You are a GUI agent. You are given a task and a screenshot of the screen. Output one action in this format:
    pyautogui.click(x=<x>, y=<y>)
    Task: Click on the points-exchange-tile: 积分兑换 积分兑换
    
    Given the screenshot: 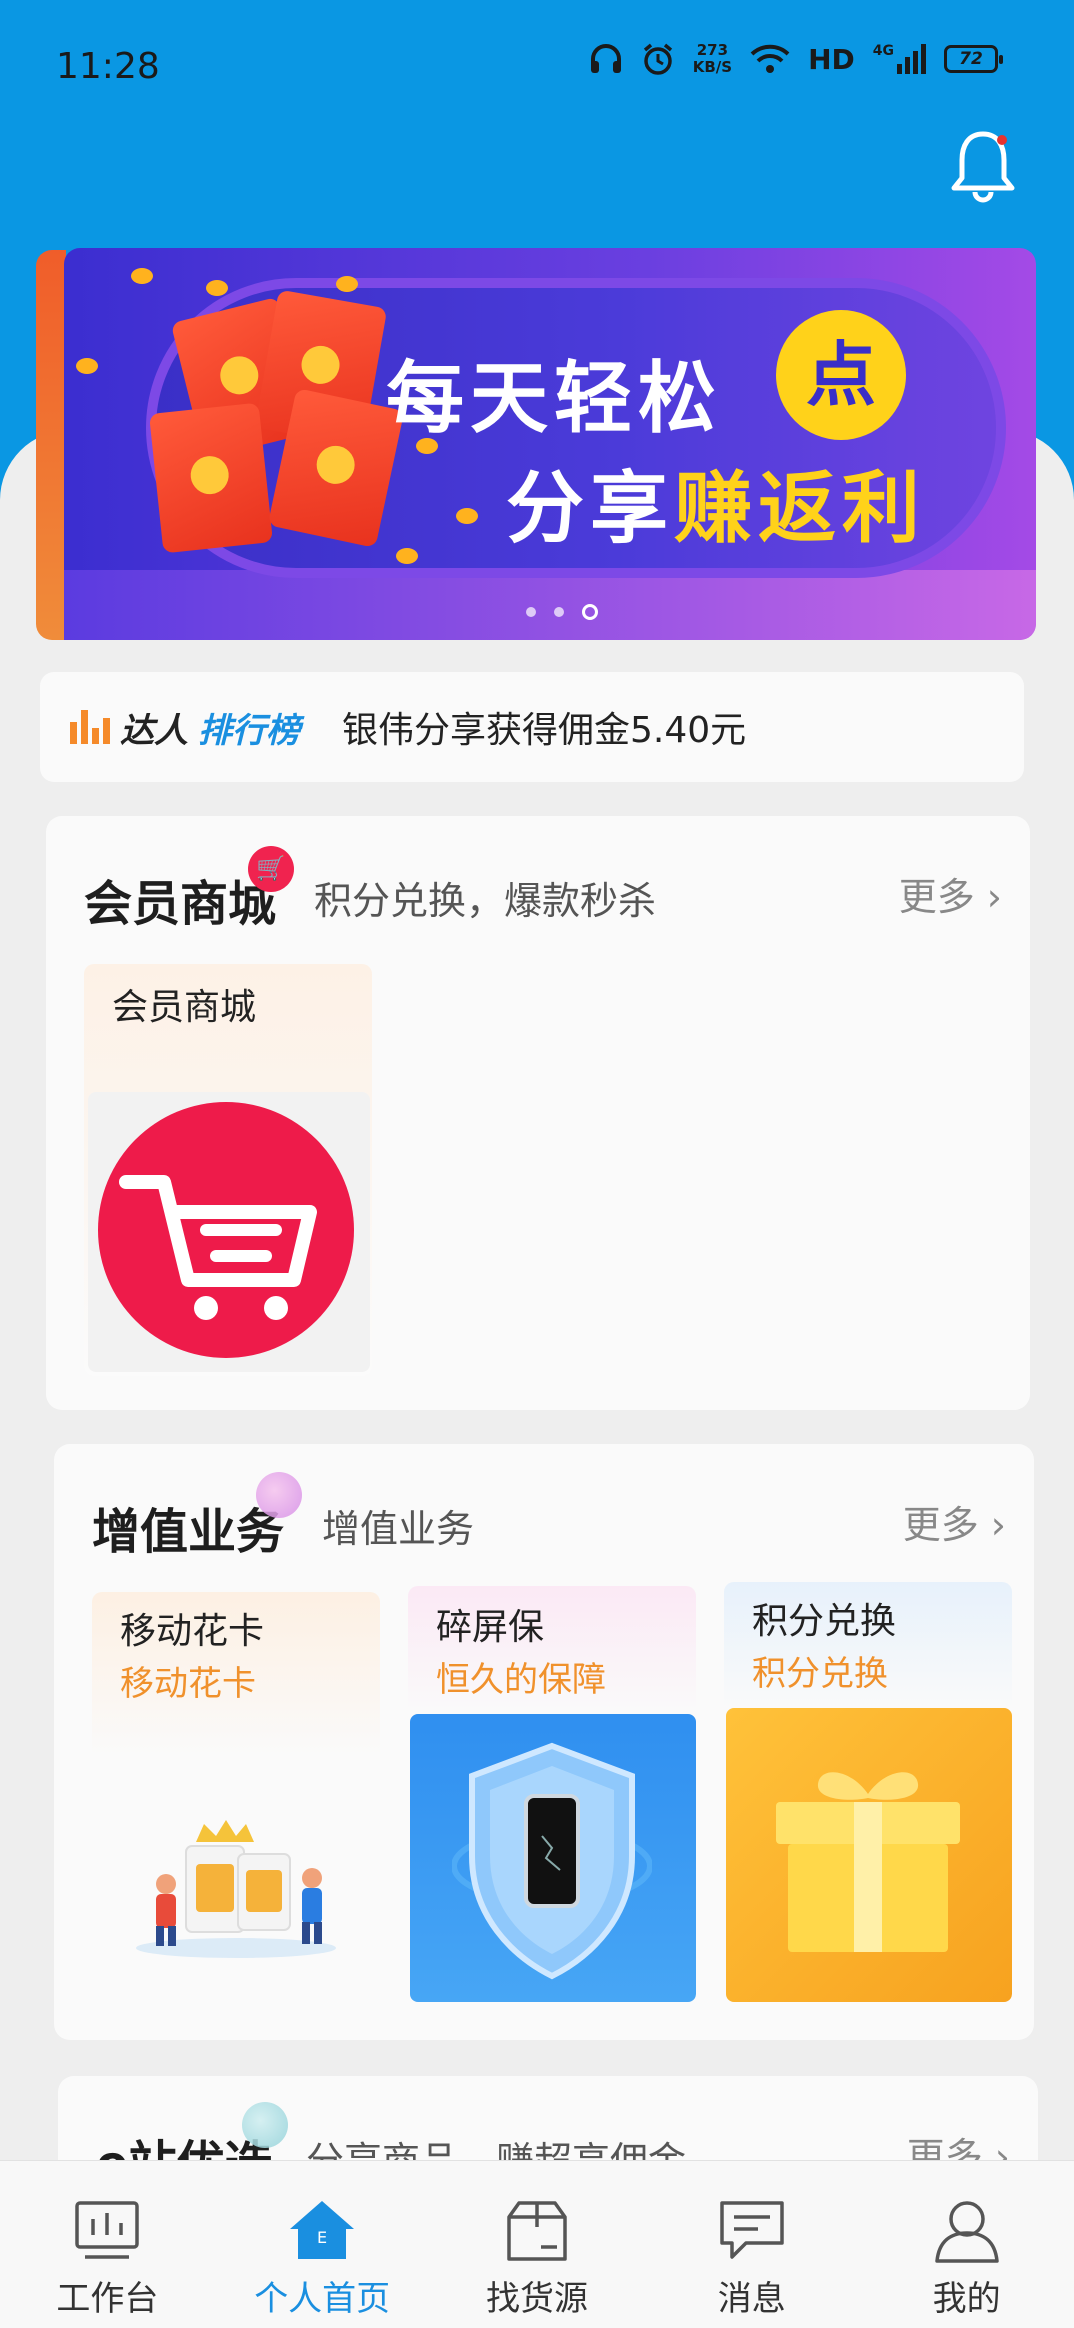 What is the action you would take?
    pyautogui.click(x=868, y=1793)
    